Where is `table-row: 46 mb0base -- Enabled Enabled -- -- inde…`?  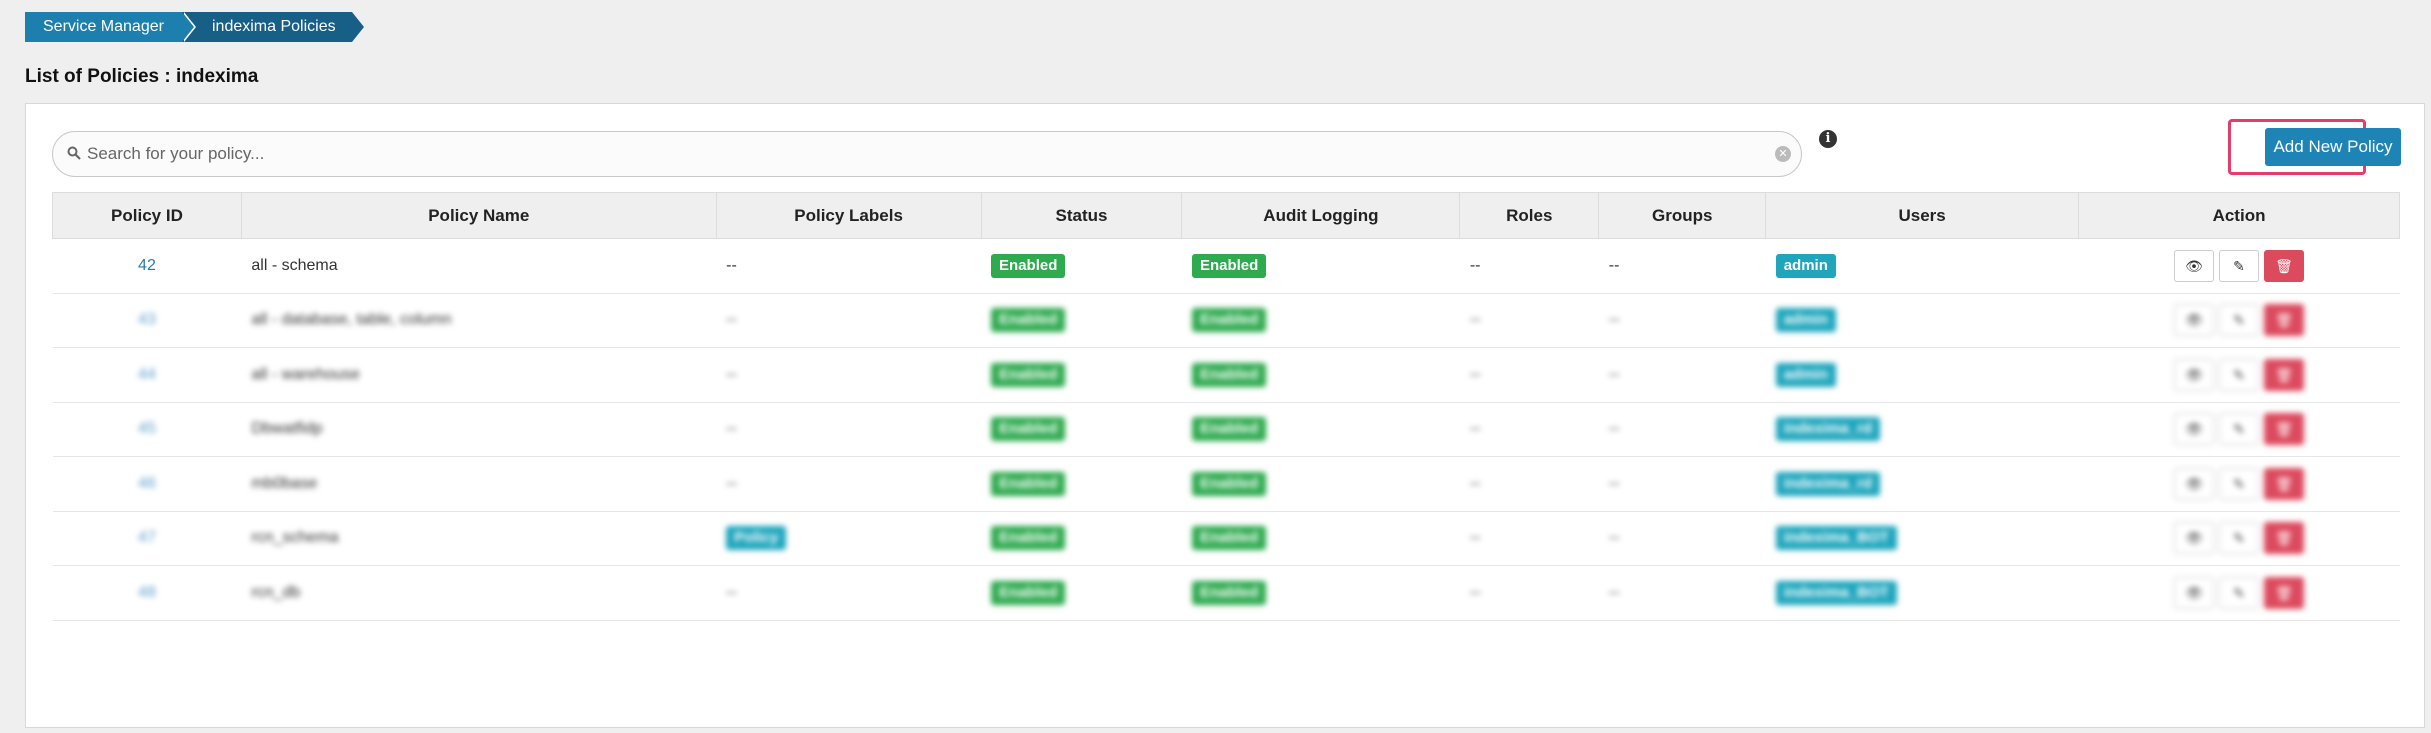 table-row: 46 mb0base -- Enabled Enabled -- -- inde… is located at coordinates (1226, 484).